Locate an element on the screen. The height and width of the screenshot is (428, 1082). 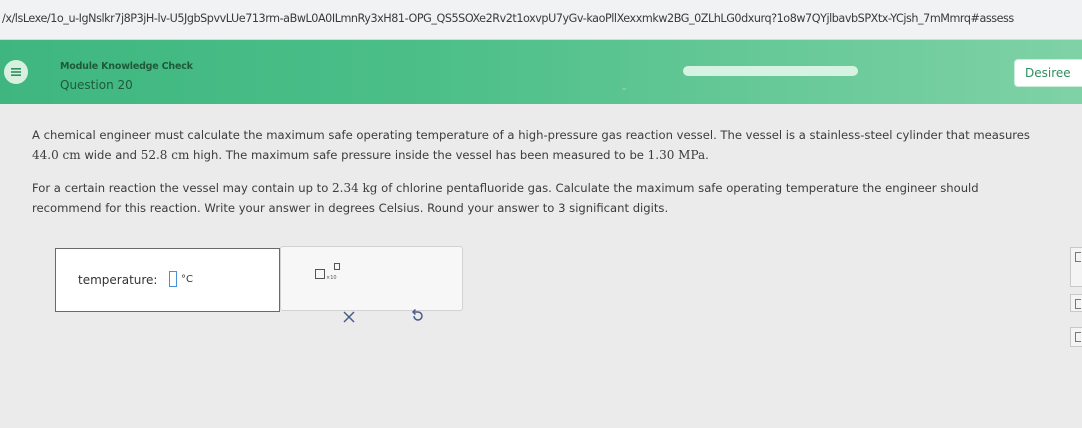
progress-bar is located at coordinates (770, 71).